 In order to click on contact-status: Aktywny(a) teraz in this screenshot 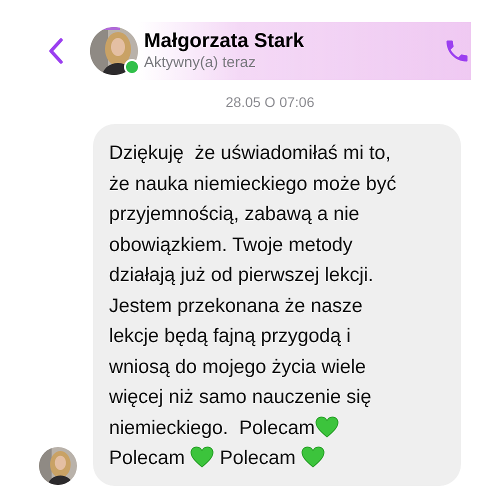, I will do `click(200, 63)`.